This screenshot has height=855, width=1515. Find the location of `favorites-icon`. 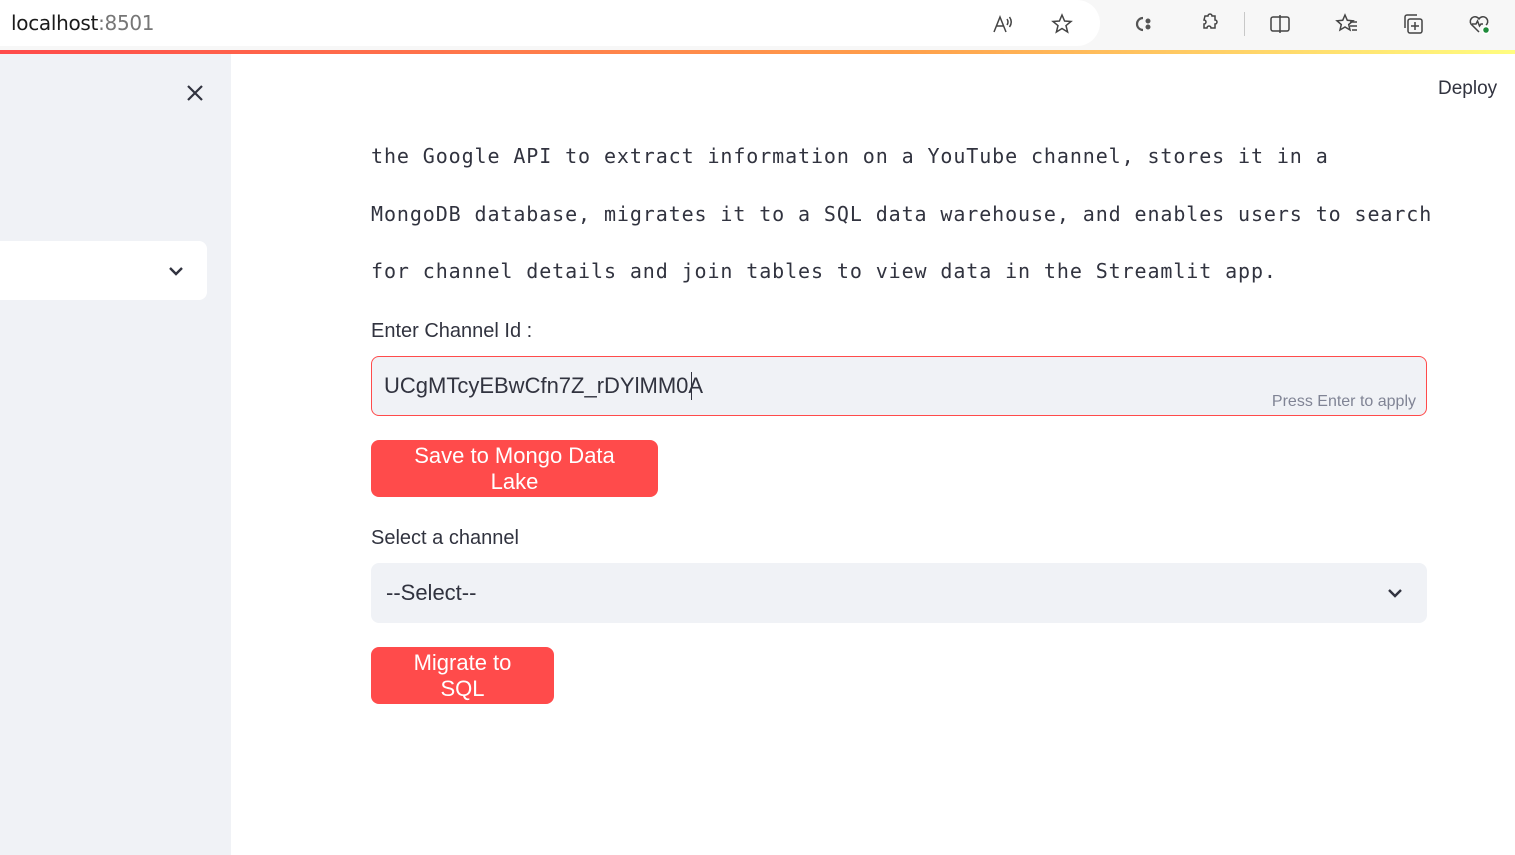

favorites-icon is located at coordinates (1347, 24).